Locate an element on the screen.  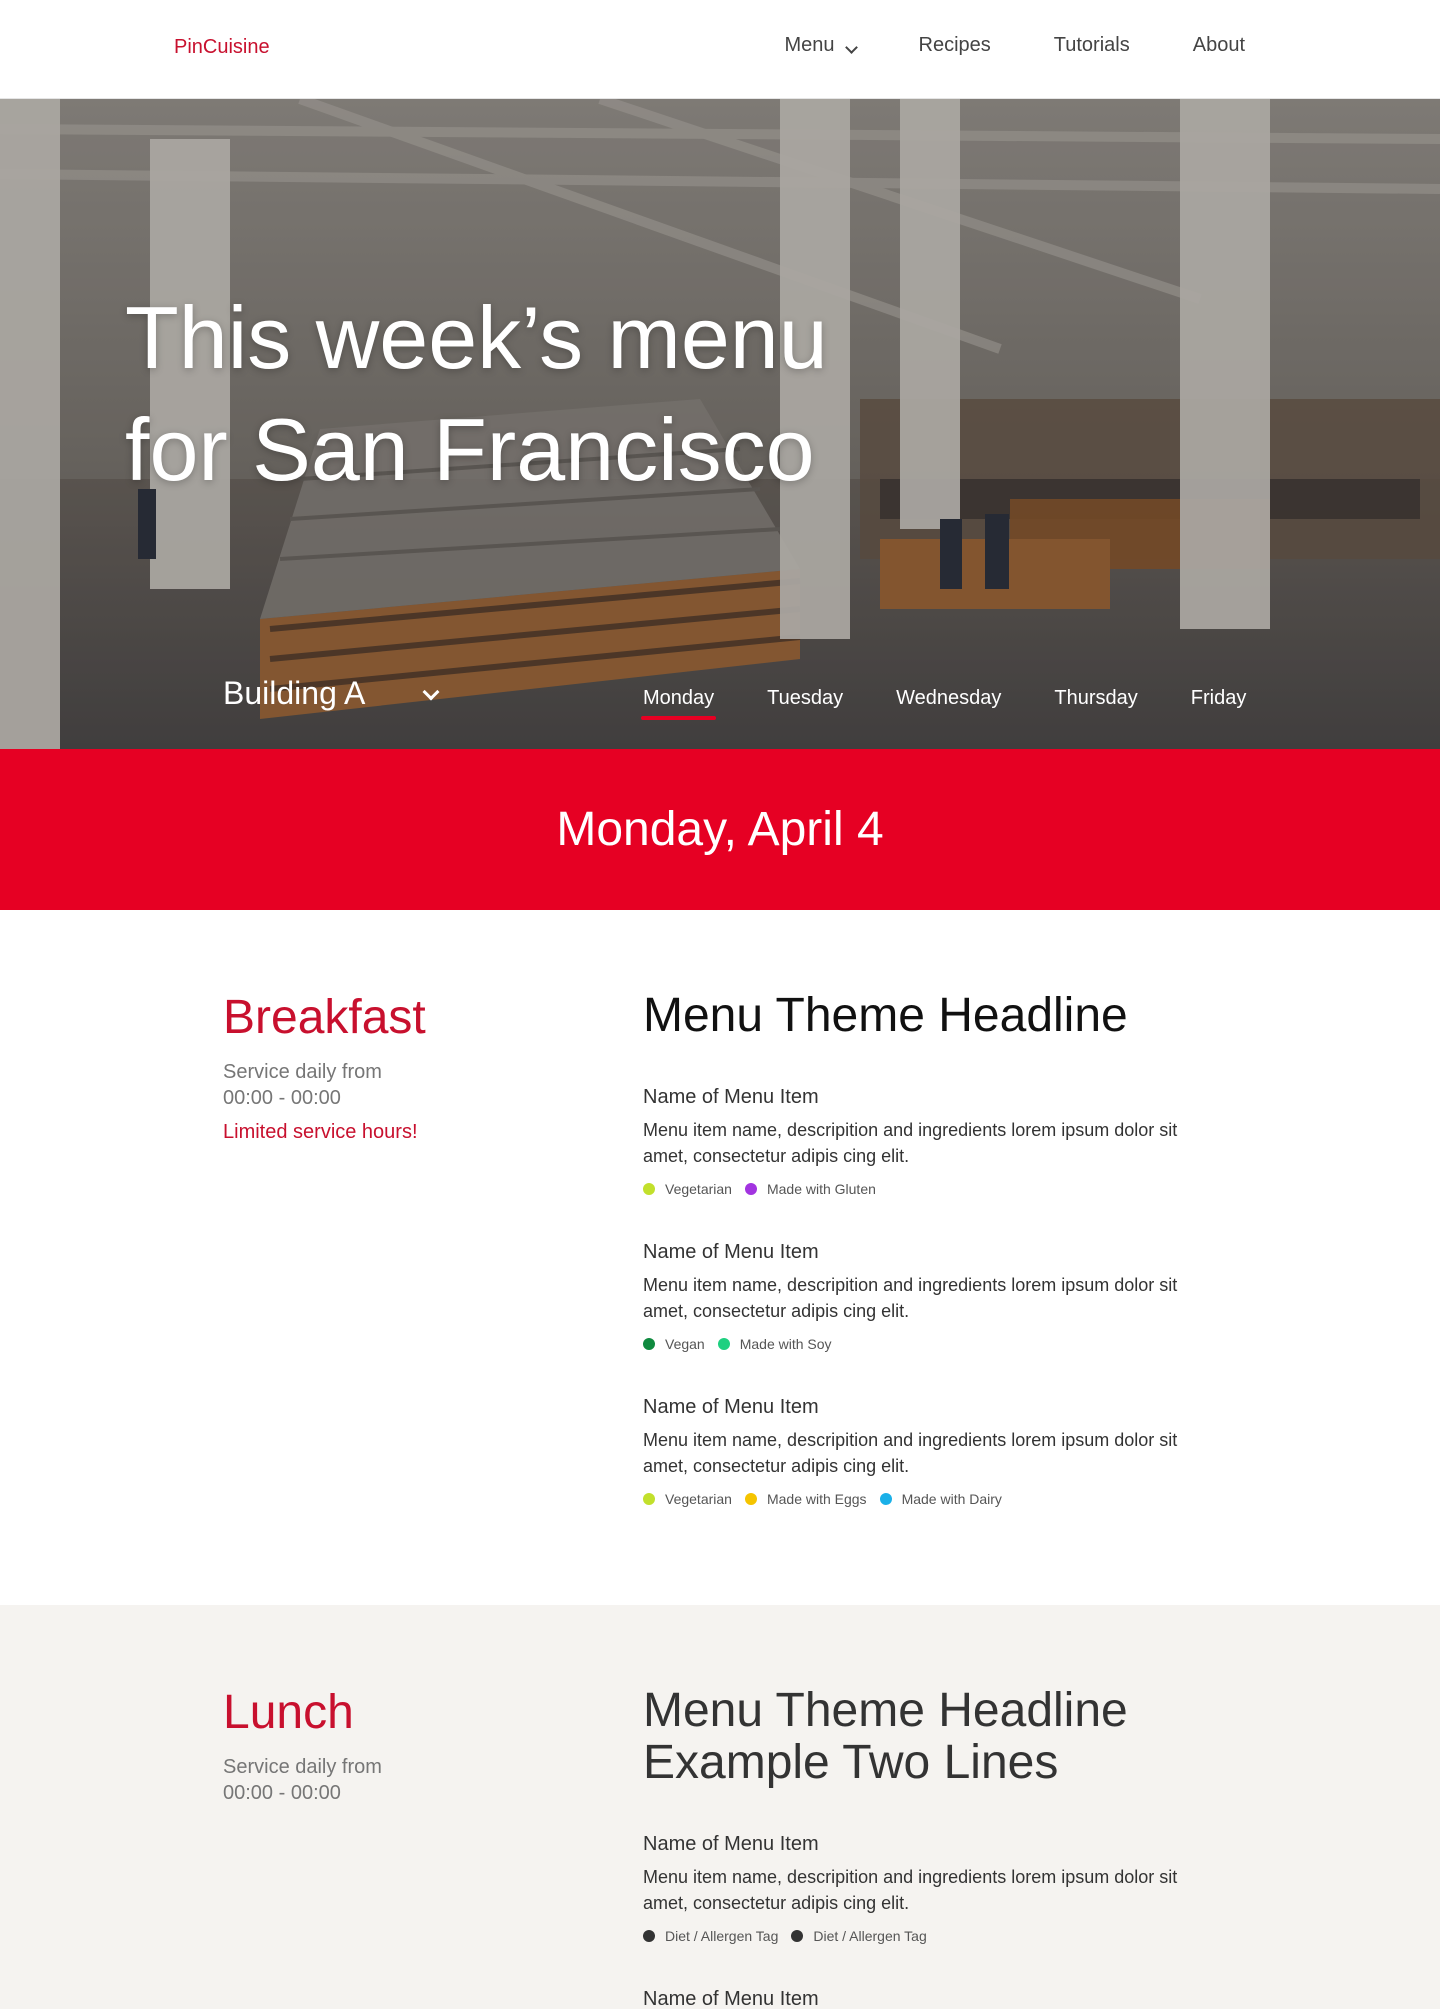
main-nav-links: Menu Recipes Tutorials About is located at coordinates (1014, 45).